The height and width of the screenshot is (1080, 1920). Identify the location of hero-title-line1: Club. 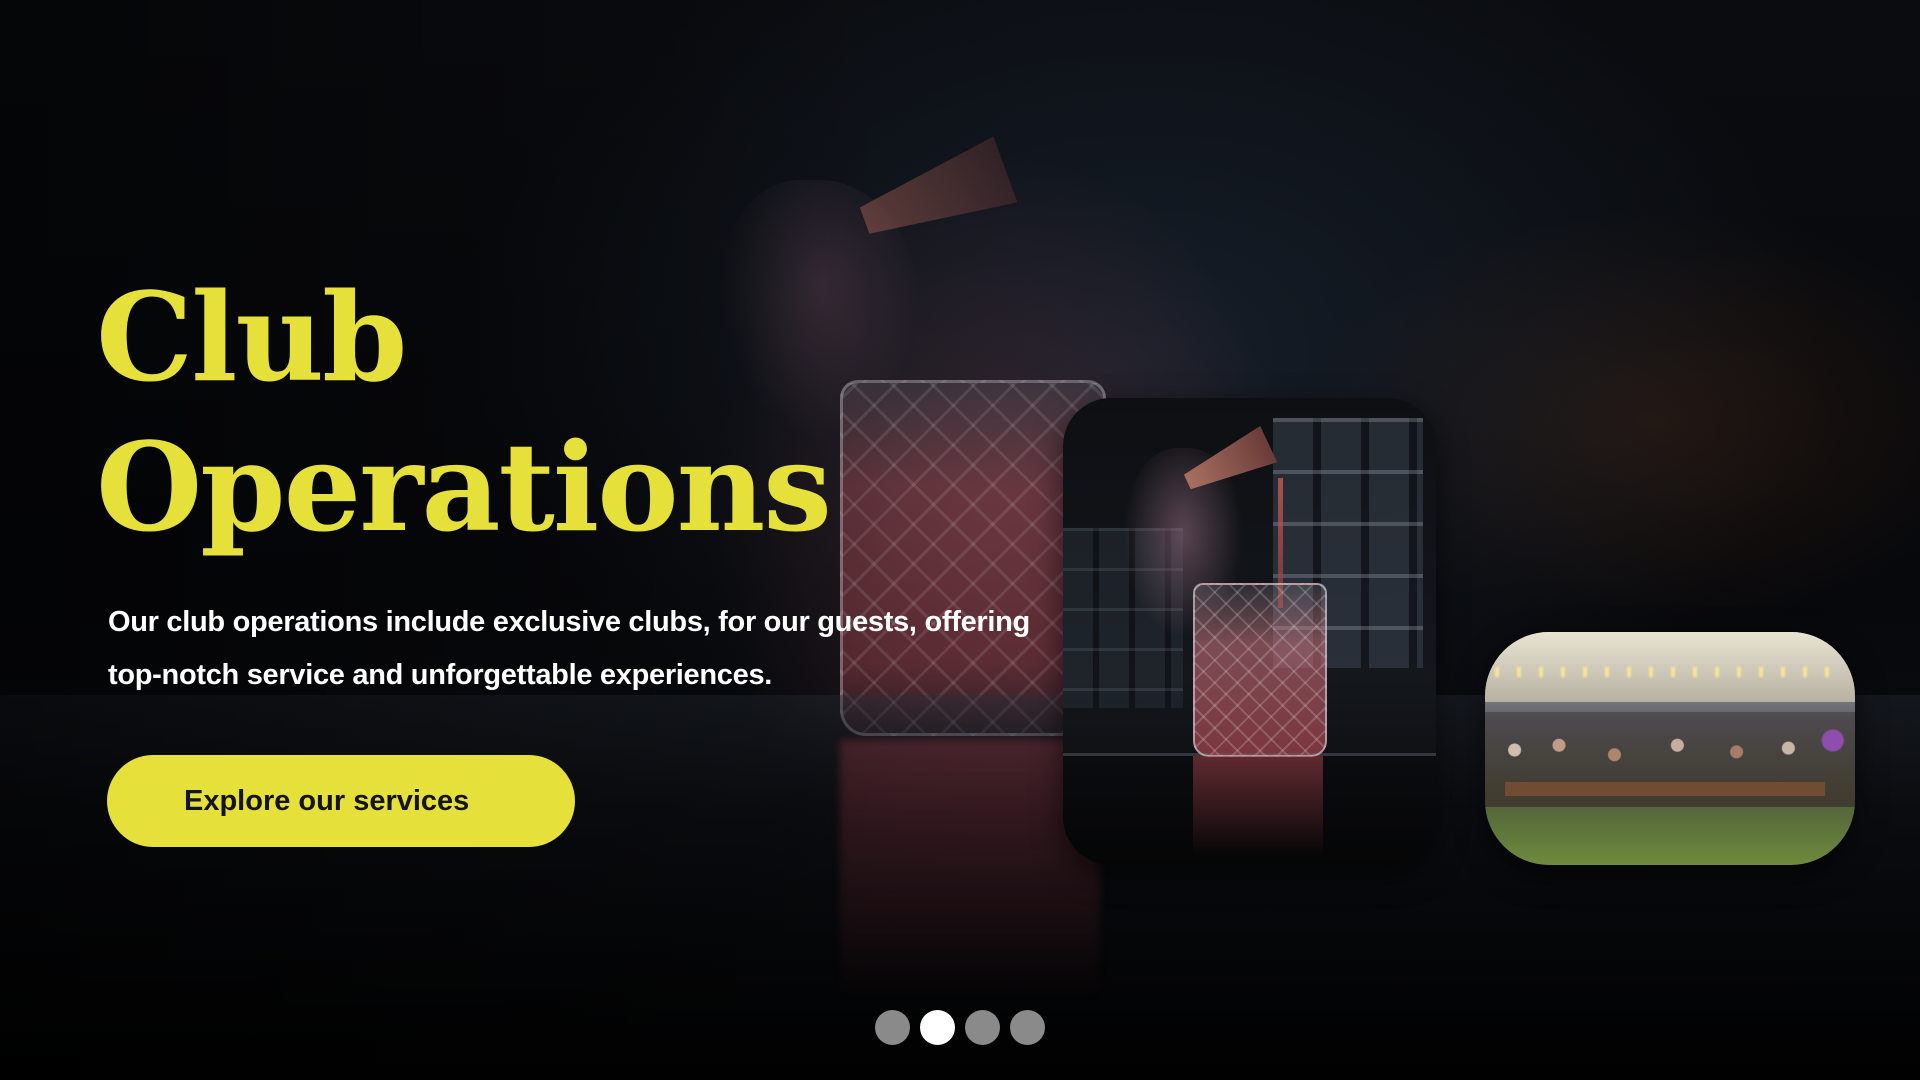
(251, 337).